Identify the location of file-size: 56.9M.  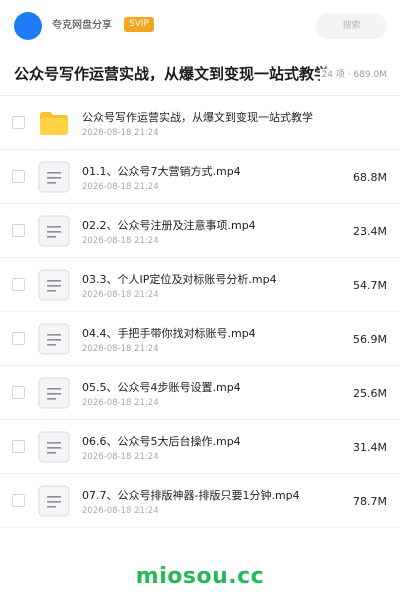
(370, 339).